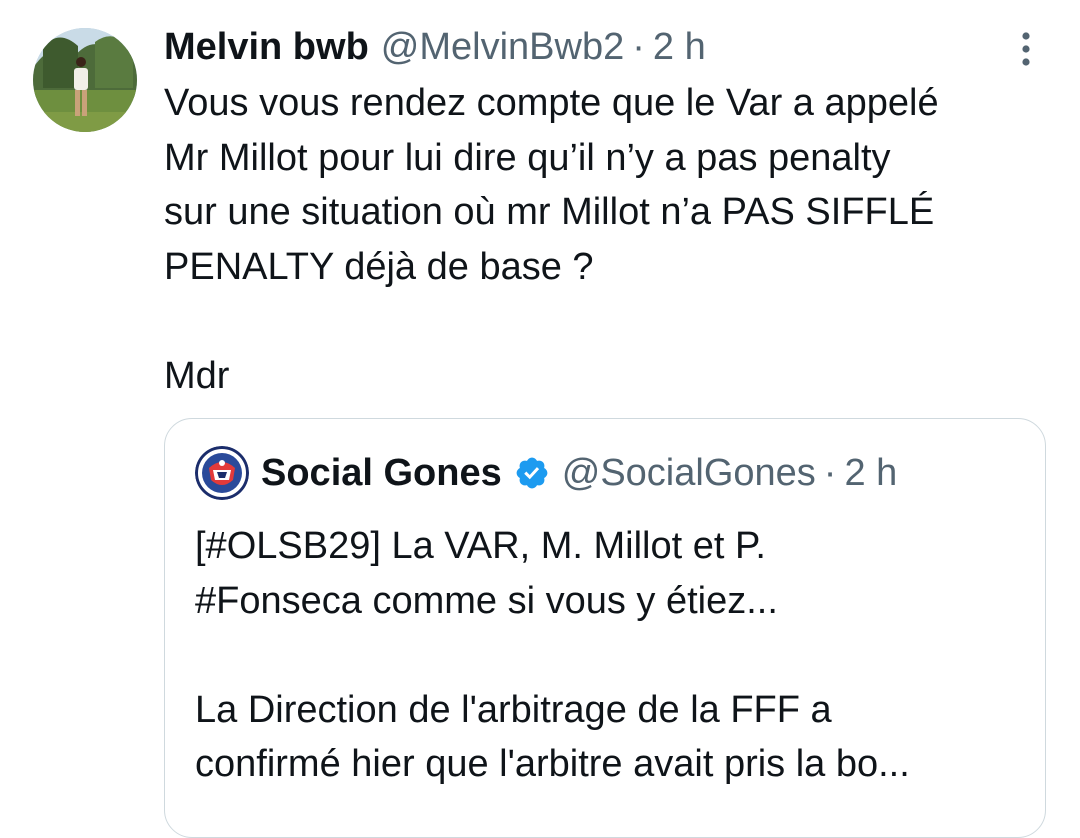 Image resolution: width=1080 pixels, height=838 pixels. What do you see at coordinates (871, 472) in the screenshot?
I see `quoted-timestamp: 2 h` at bounding box center [871, 472].